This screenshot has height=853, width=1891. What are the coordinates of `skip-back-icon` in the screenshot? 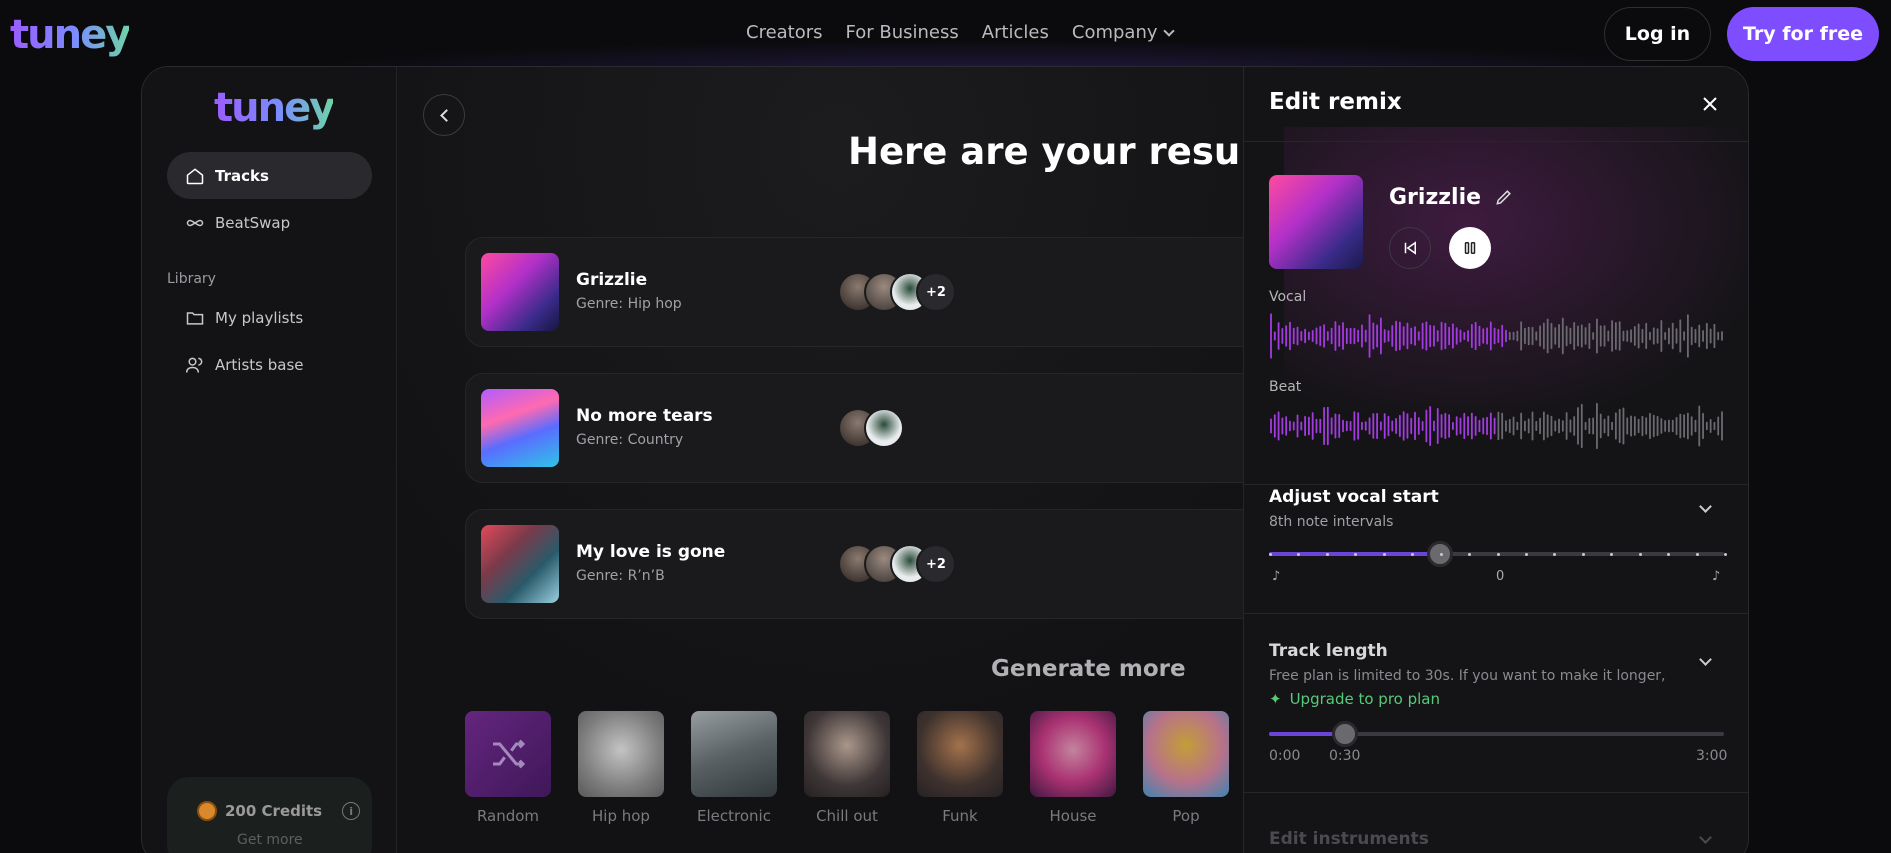 It's located at (1410, 248).